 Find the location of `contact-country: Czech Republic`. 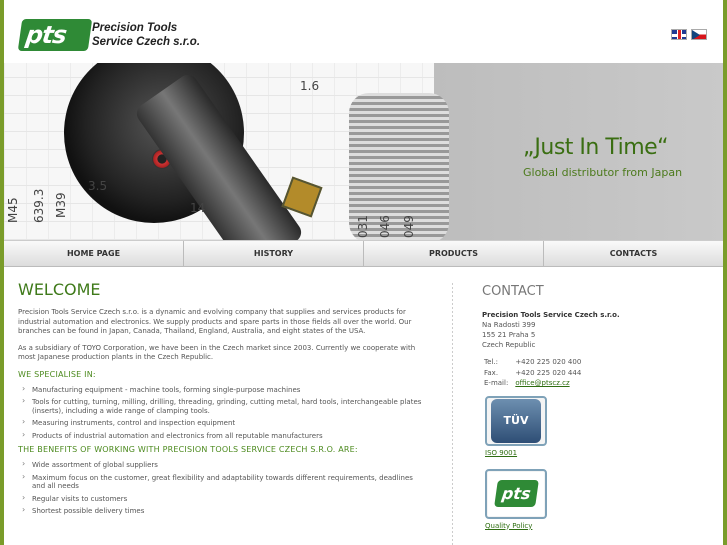

contact-country: Czech Republic is located at coordinates (509, 345).